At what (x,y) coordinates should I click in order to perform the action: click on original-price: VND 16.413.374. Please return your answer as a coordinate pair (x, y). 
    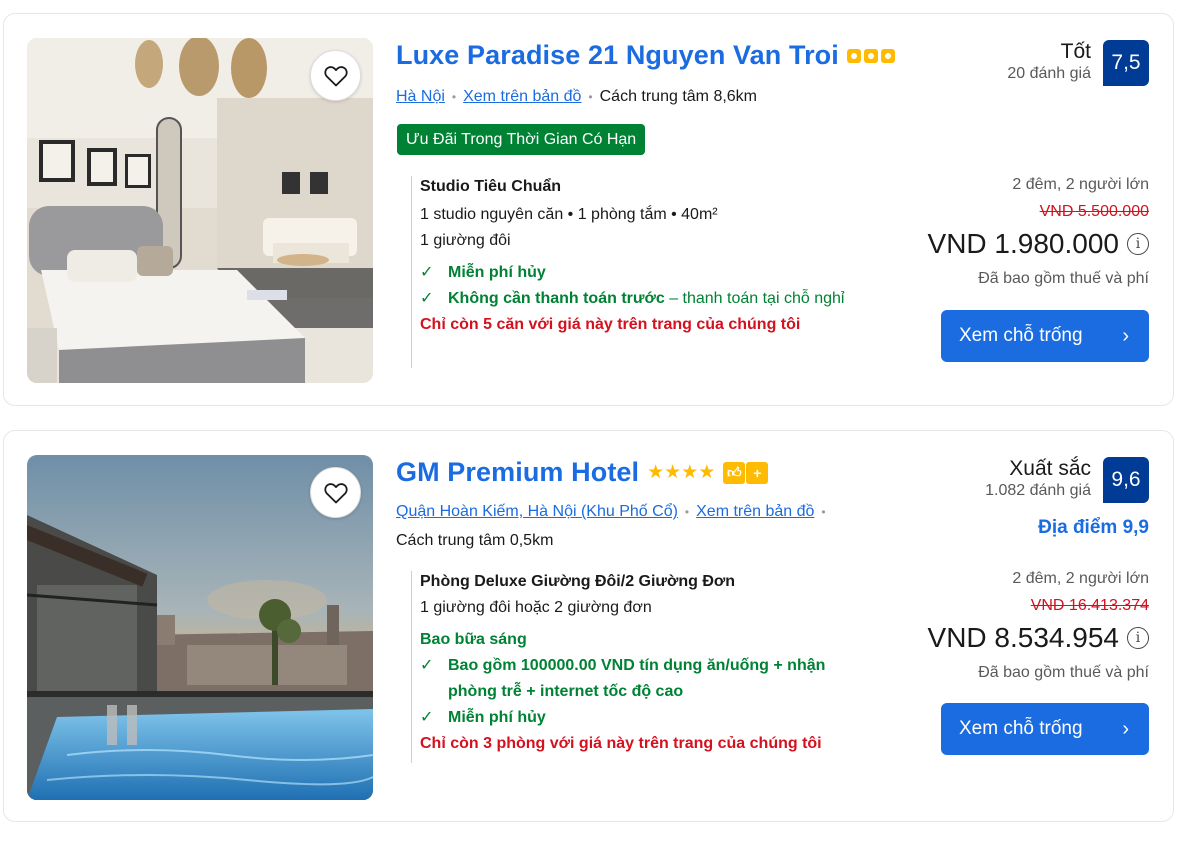
    Looking at the image, I should click on (1089, 605).